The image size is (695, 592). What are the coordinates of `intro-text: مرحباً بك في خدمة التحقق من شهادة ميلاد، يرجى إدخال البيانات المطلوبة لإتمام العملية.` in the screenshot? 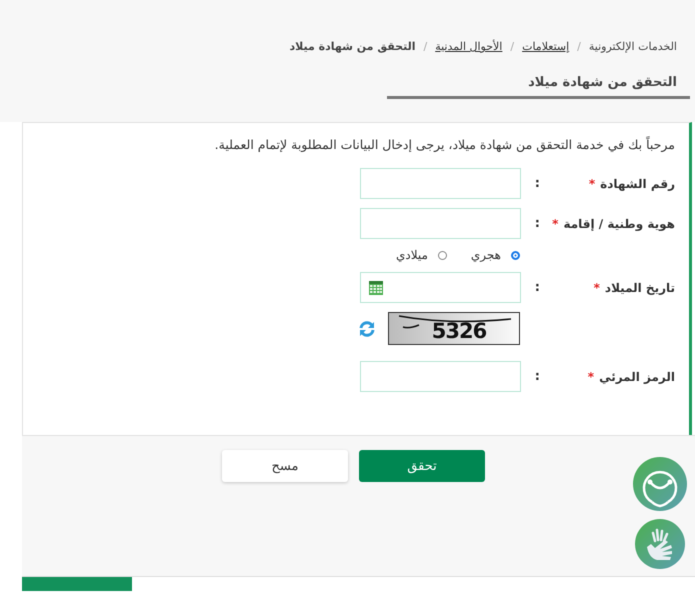 It's located at (444, 144).